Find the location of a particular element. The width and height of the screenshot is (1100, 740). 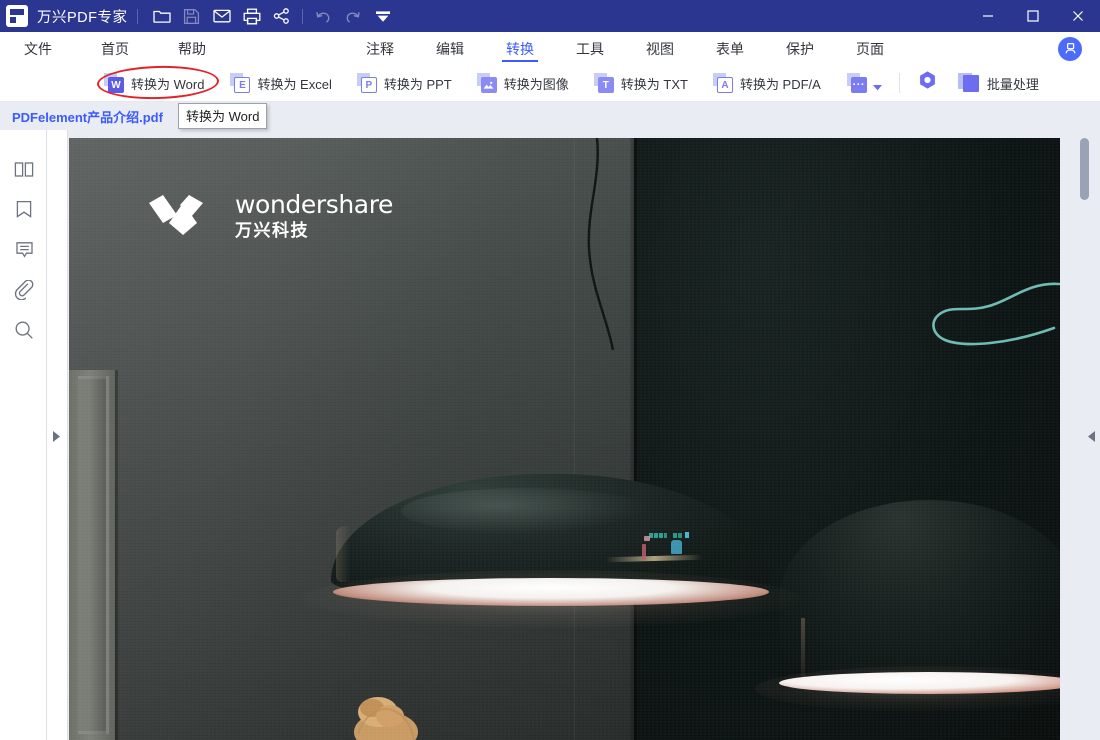

convert-to-ppt: P 转换为 PPT is located at coordinates (404, 83).